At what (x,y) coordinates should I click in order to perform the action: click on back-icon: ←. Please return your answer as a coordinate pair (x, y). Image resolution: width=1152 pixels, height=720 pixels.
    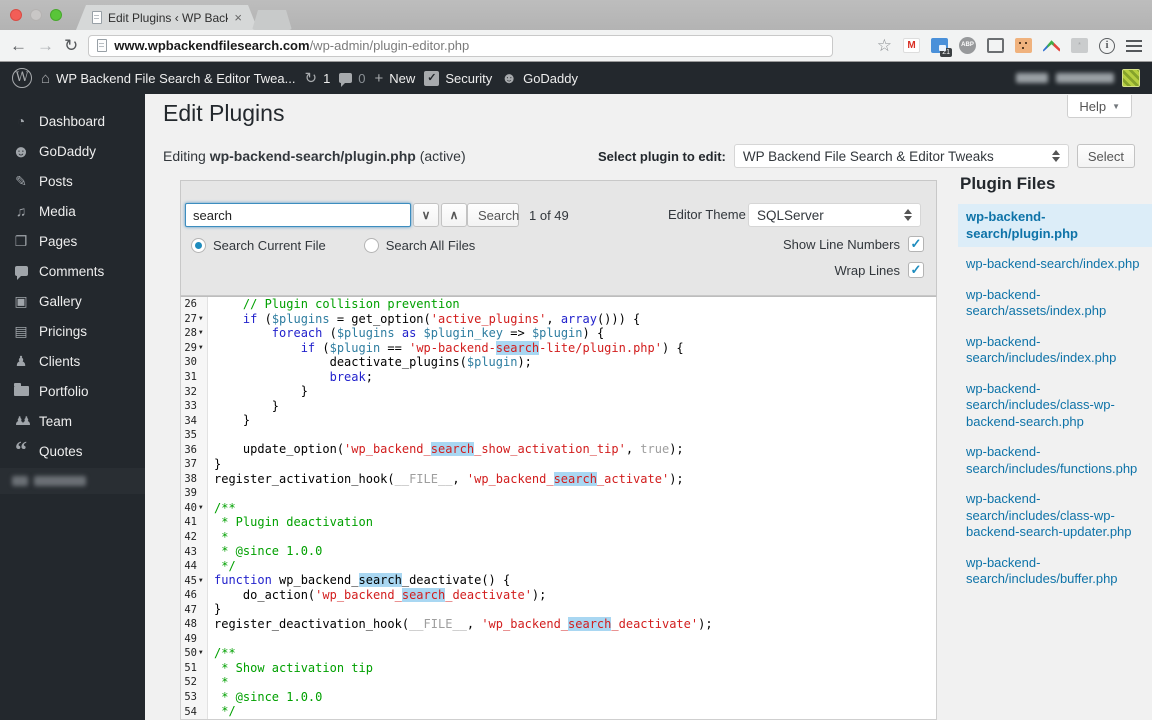
    Looking at the image, I should click on (18, 45).